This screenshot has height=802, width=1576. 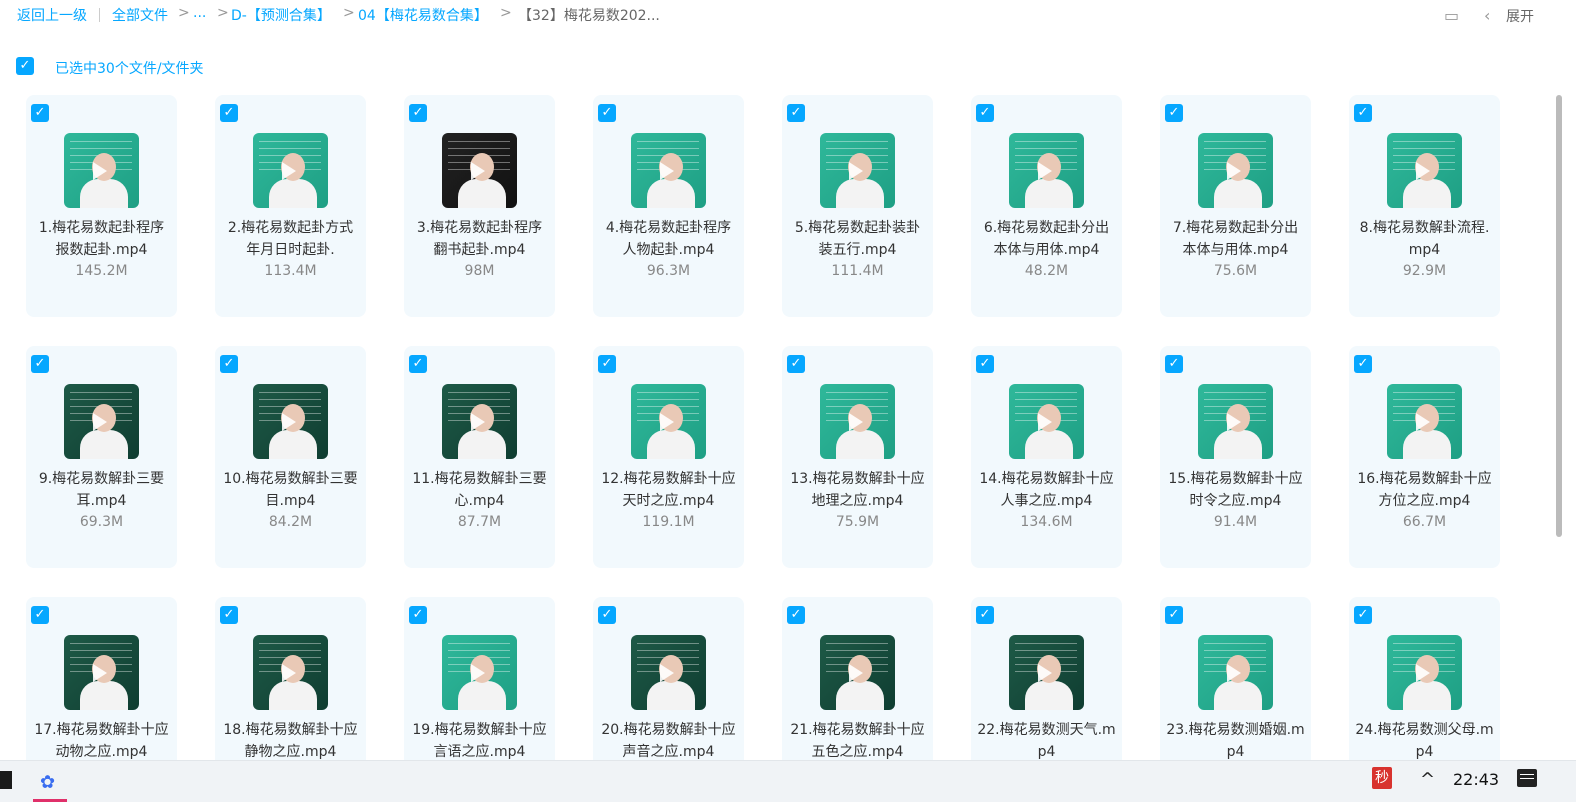 I want to click on file-card: ✓ 22.梅花易数测天气.mp4, so click(x=1046, y=678).